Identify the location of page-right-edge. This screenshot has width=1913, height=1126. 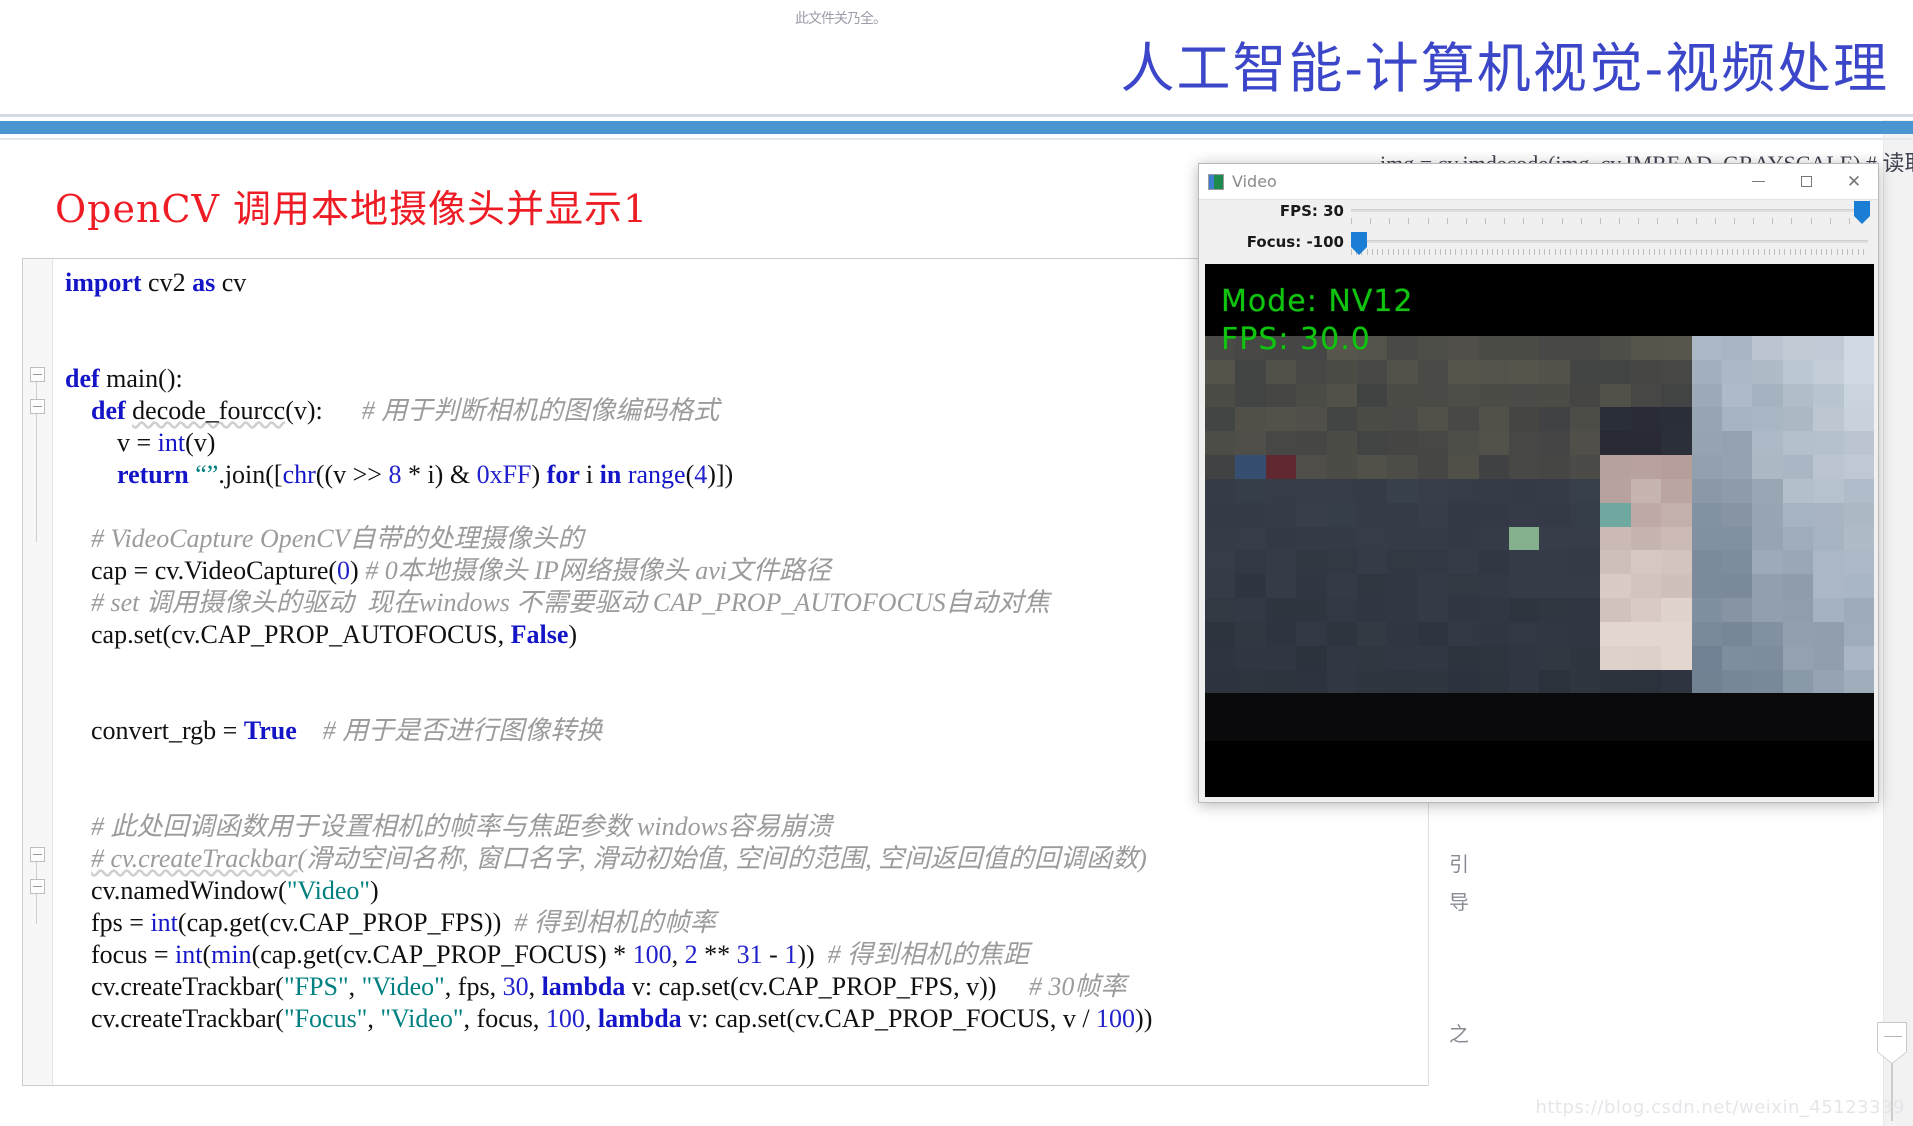
(1898, 622).